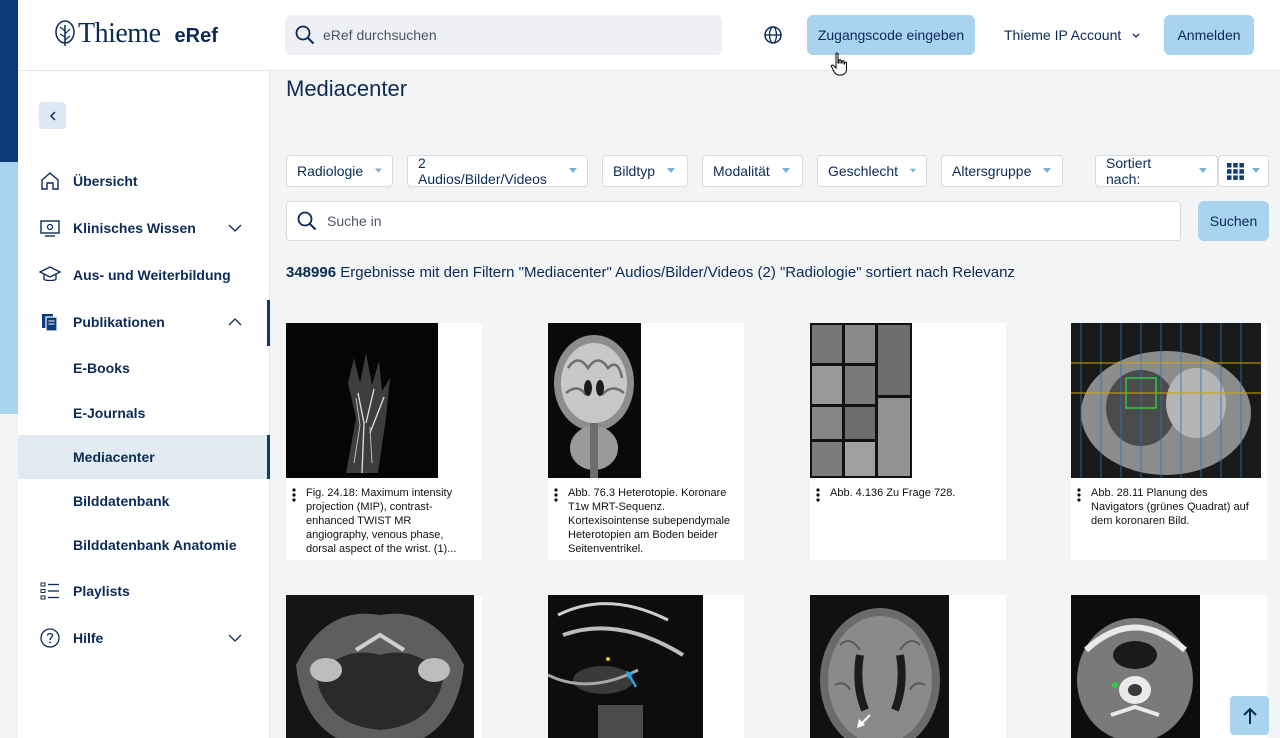 This screenshot has height=738, width=1280. Describe the element at coordinates (863, 171) in the screenshot. I see `filter-label: Geschlecht` at that location.